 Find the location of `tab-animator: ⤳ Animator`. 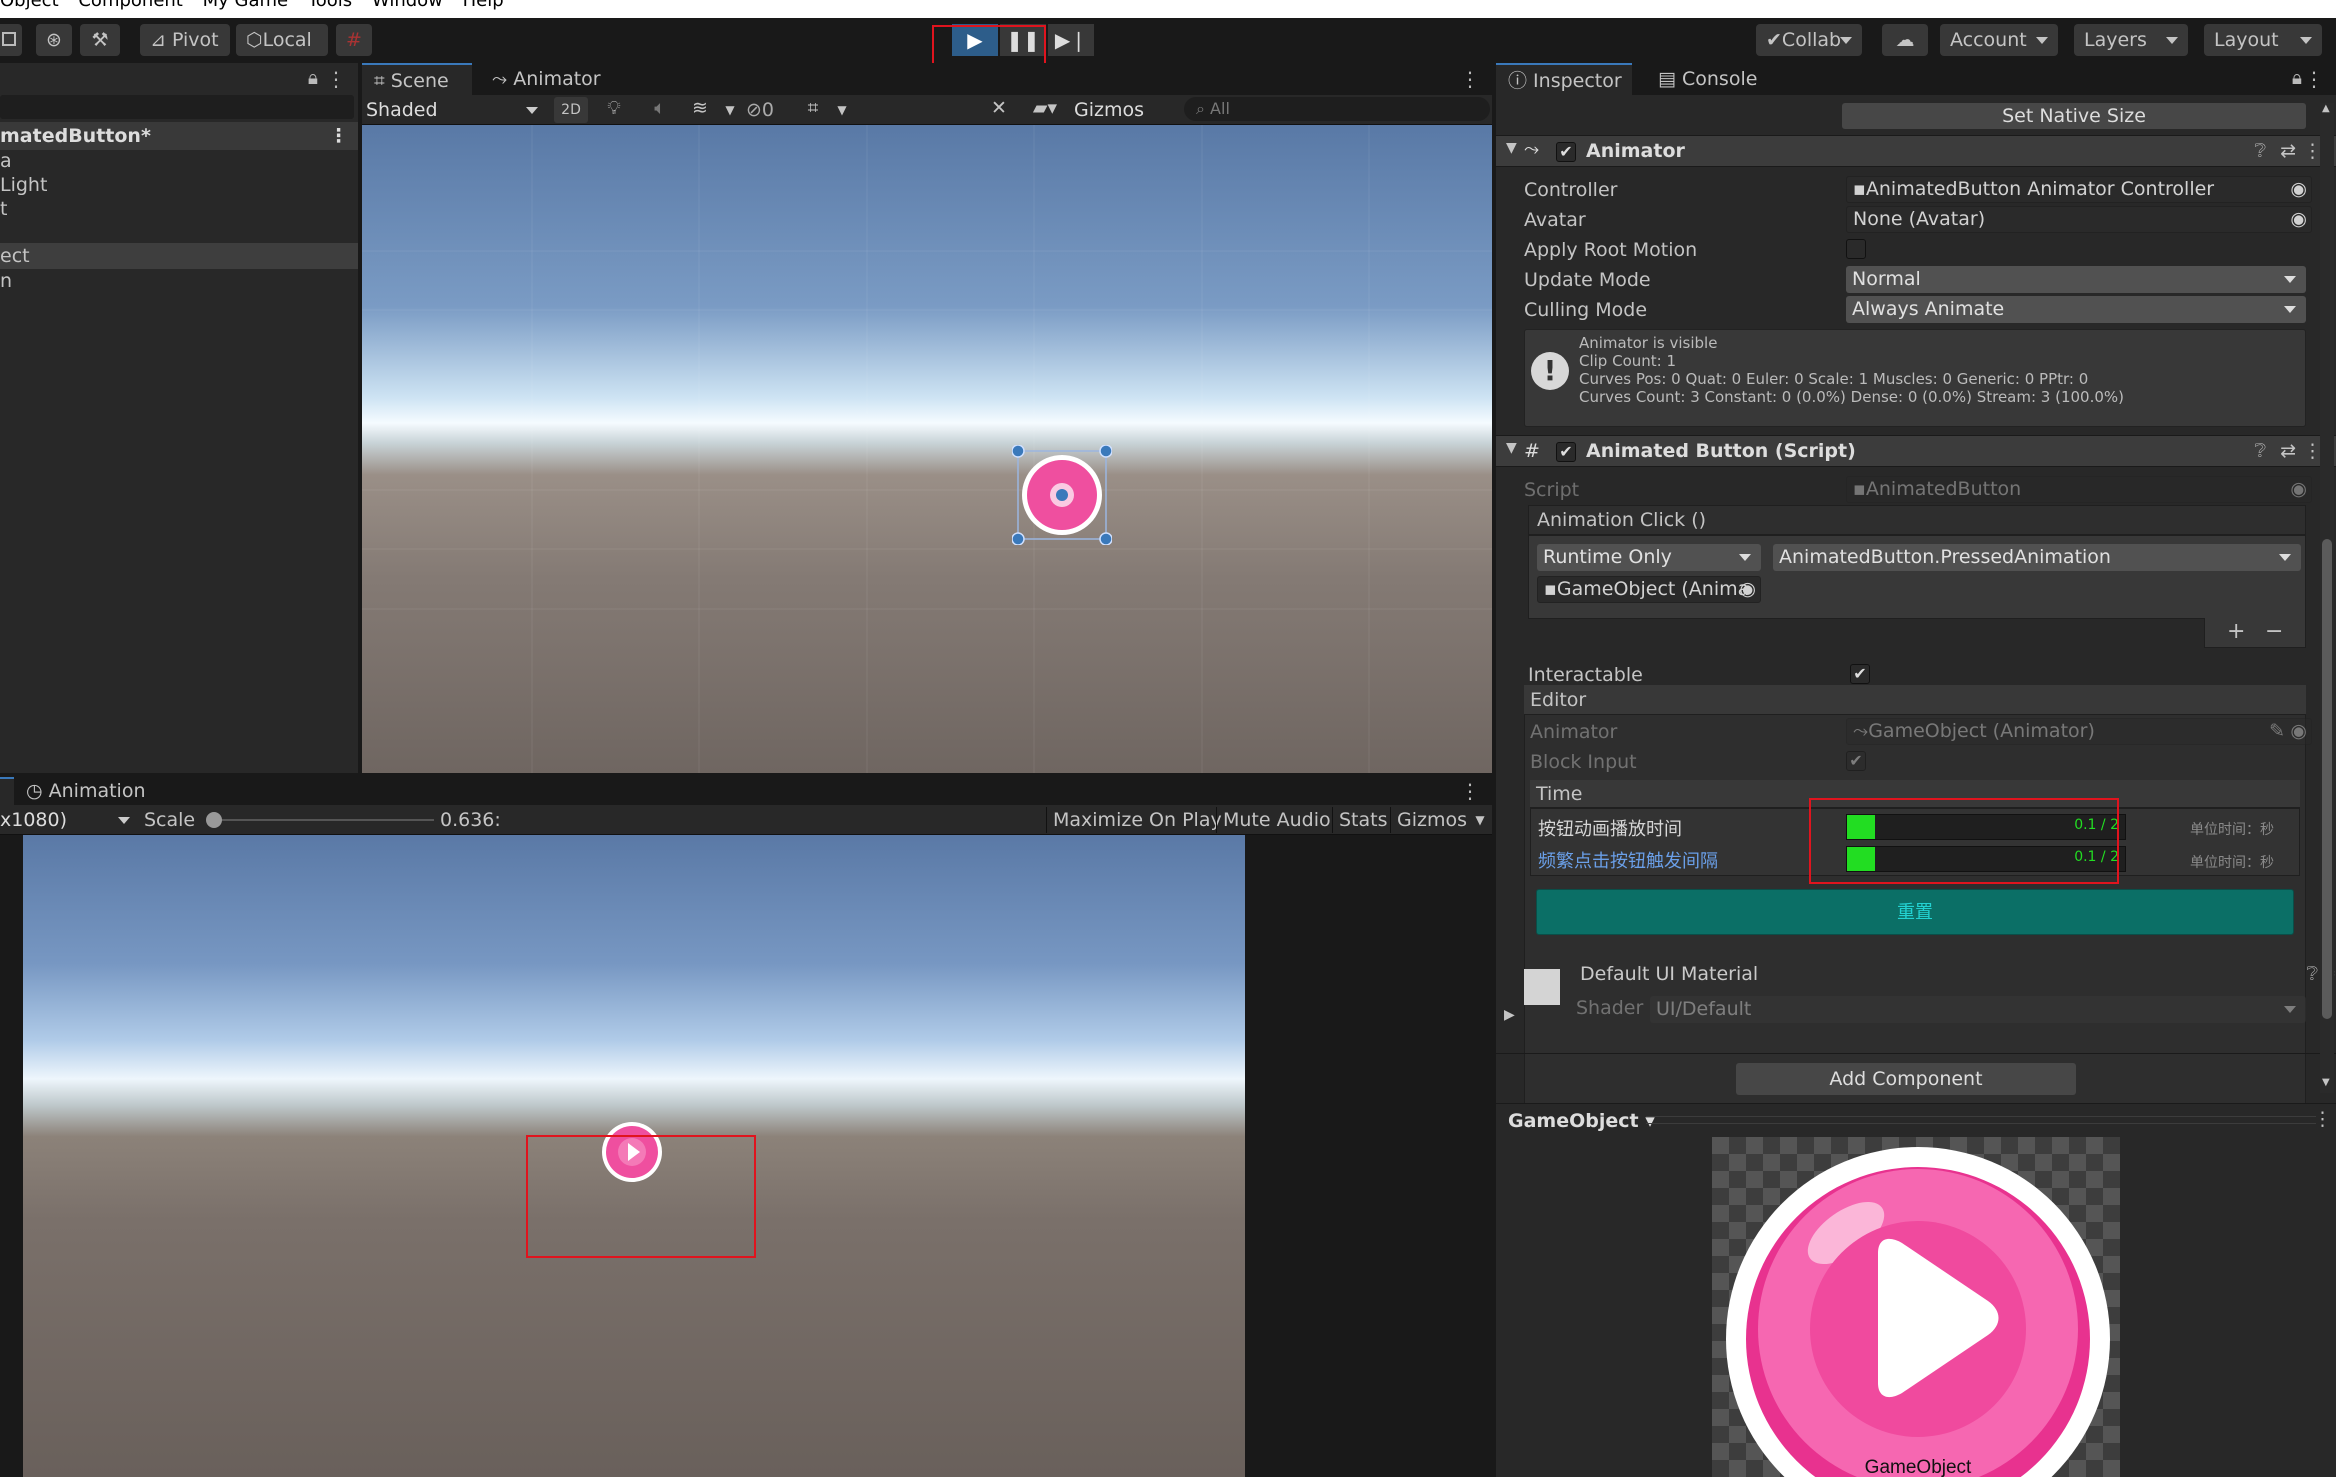

tab-animator: ⤳ Animator is located at coordinates (546, 79).